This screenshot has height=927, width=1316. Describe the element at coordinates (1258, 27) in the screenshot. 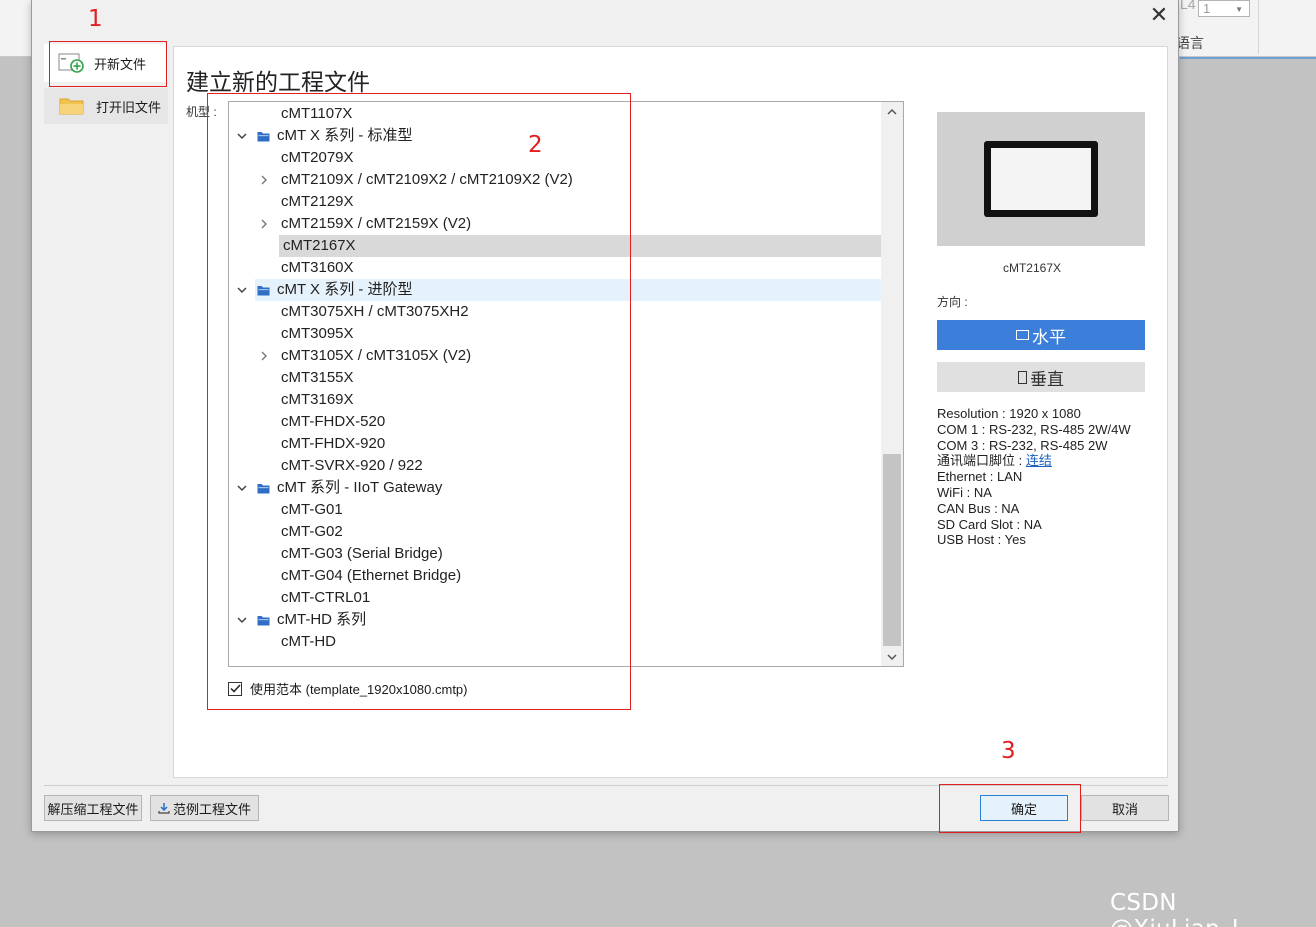

I see `background-divider` at that location.